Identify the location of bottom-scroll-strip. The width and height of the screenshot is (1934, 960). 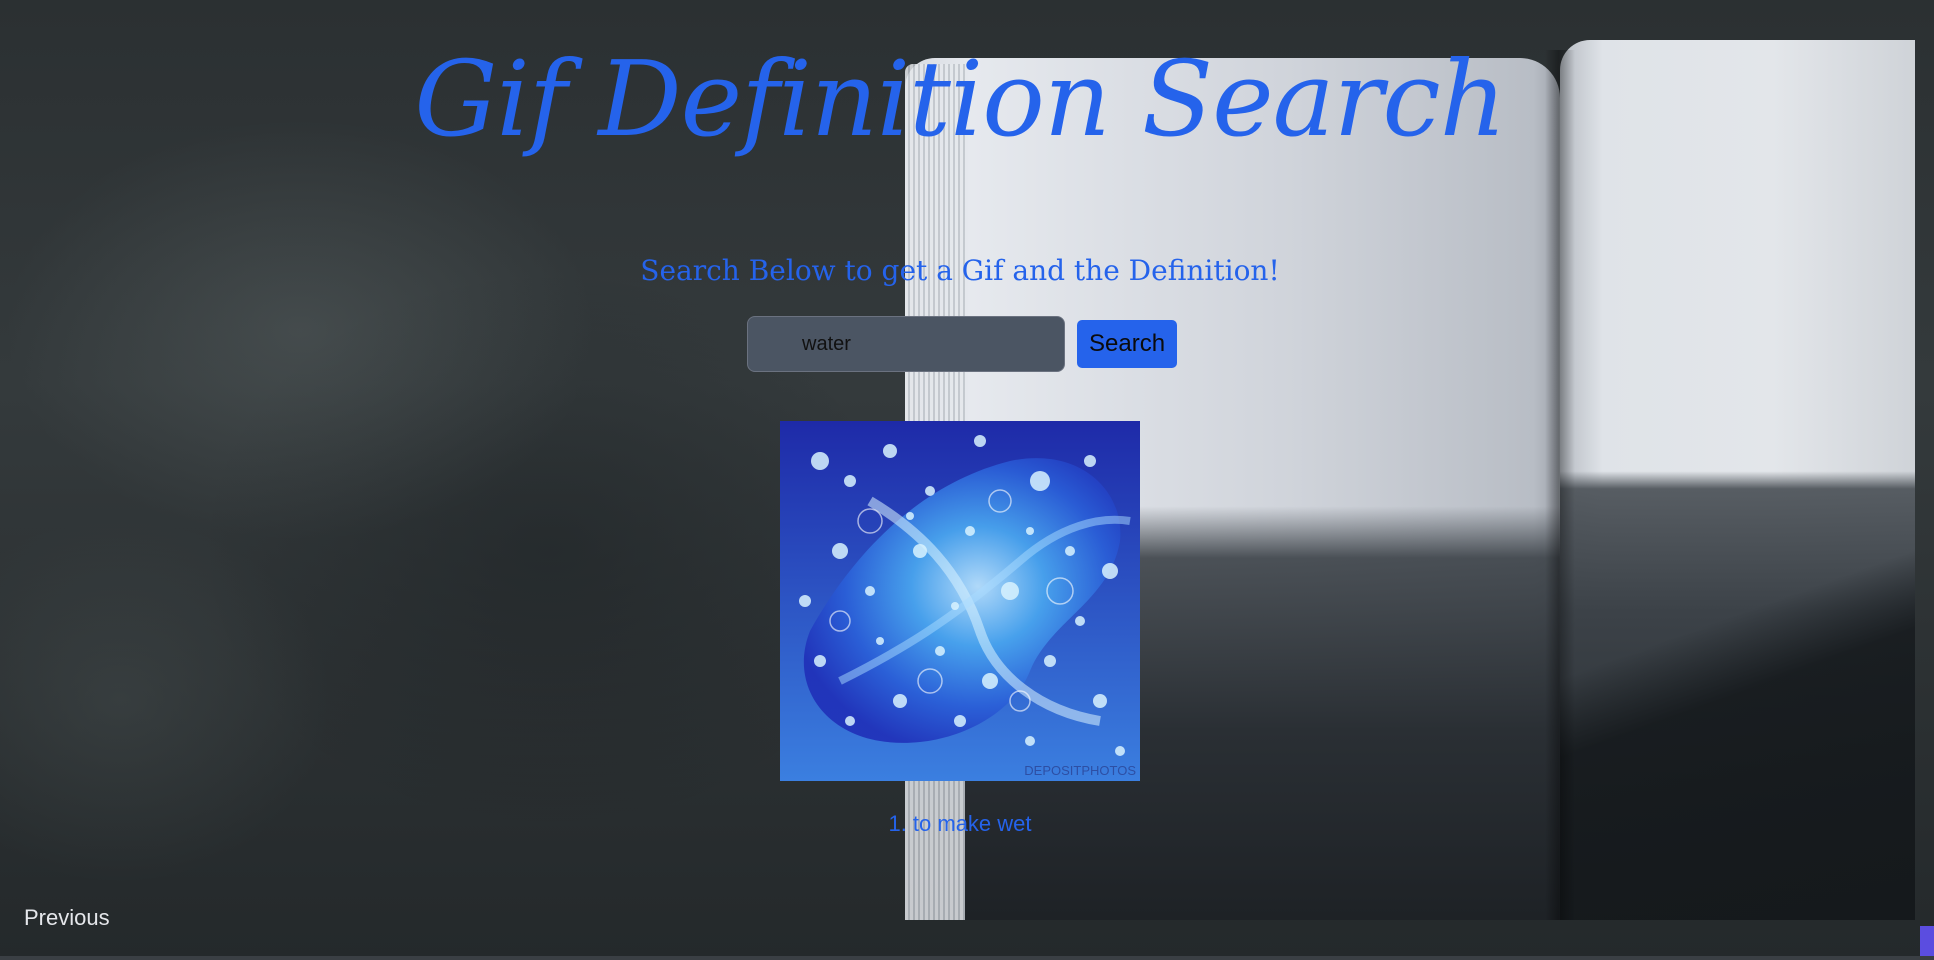
(967, 958).